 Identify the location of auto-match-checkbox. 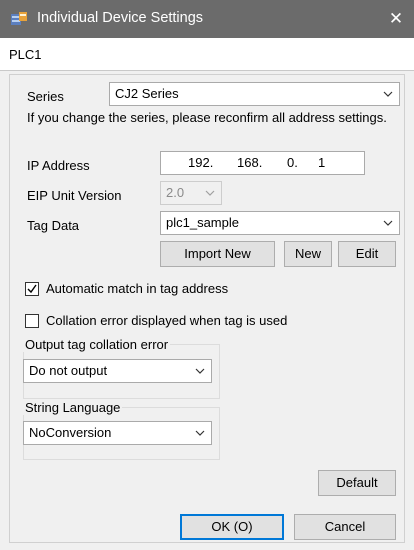
(32, 289).